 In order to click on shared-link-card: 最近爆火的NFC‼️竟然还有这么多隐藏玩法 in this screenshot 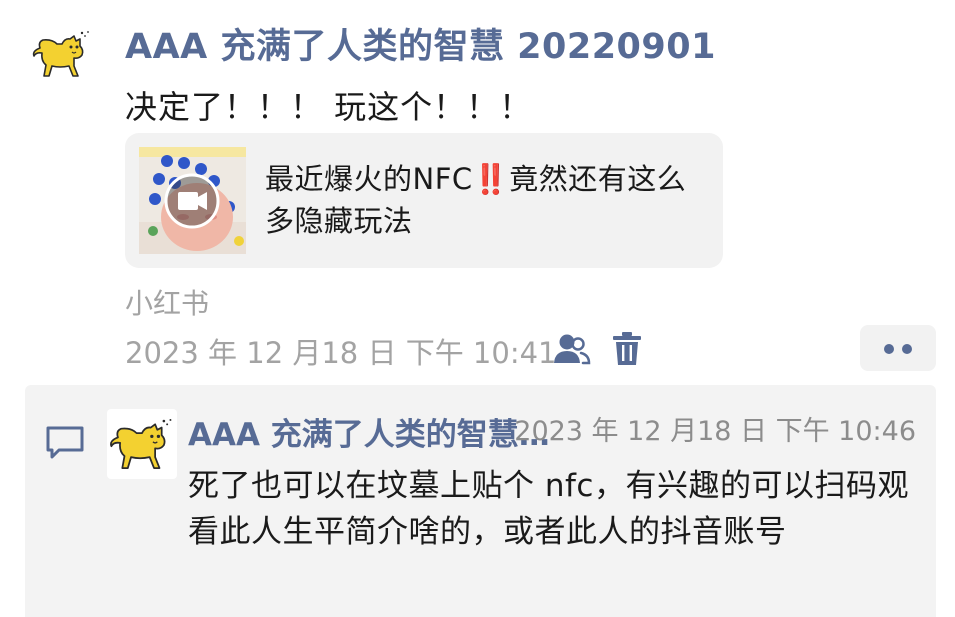, I will do `click(424, 200)`.